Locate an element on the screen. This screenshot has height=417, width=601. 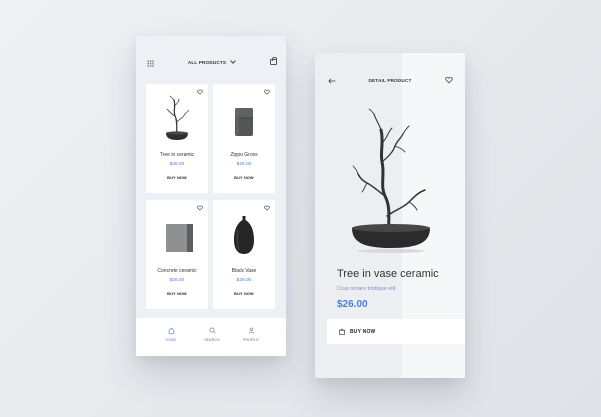
product-name: Tree in vase ceramic is located at coordinates (388, 274).